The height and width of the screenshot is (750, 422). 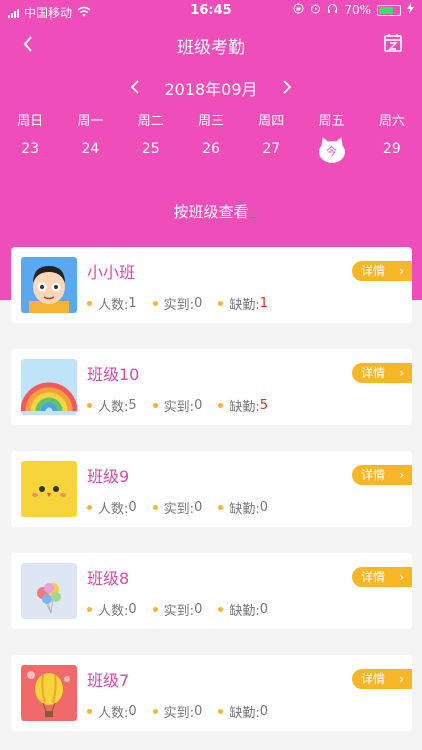 I want to click on weekday-label: 周一, so click(x=90, y=121).